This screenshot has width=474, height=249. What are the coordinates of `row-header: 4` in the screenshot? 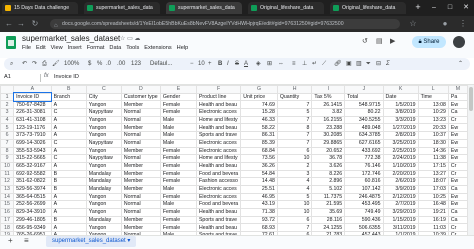 It's located at (7, 120).